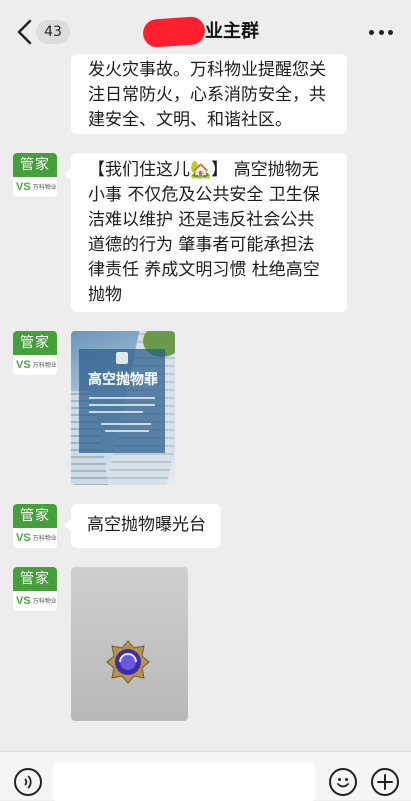  What do you see at coordinates (28, 782) in the screenshot?
I see `voice-icon` at bounding box center [28, 782].